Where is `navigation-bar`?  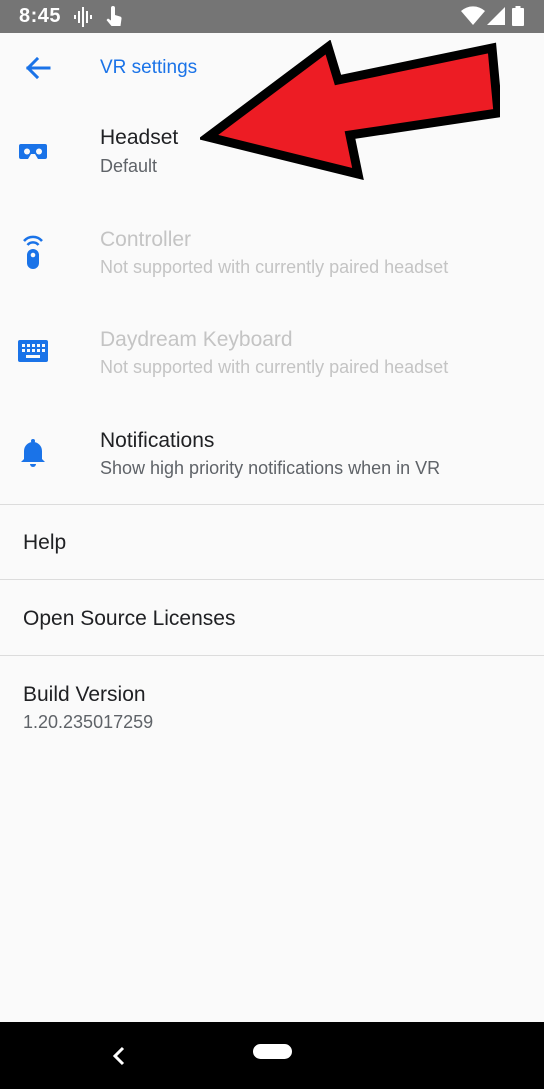 navigation-bar is located at coordinates (272, 1055).